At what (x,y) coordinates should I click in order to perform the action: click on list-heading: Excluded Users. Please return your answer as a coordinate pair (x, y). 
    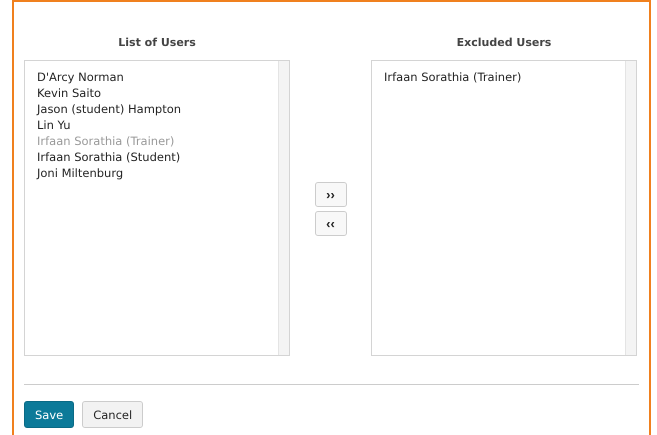
    Looking at the image, I should click on (504, 43).